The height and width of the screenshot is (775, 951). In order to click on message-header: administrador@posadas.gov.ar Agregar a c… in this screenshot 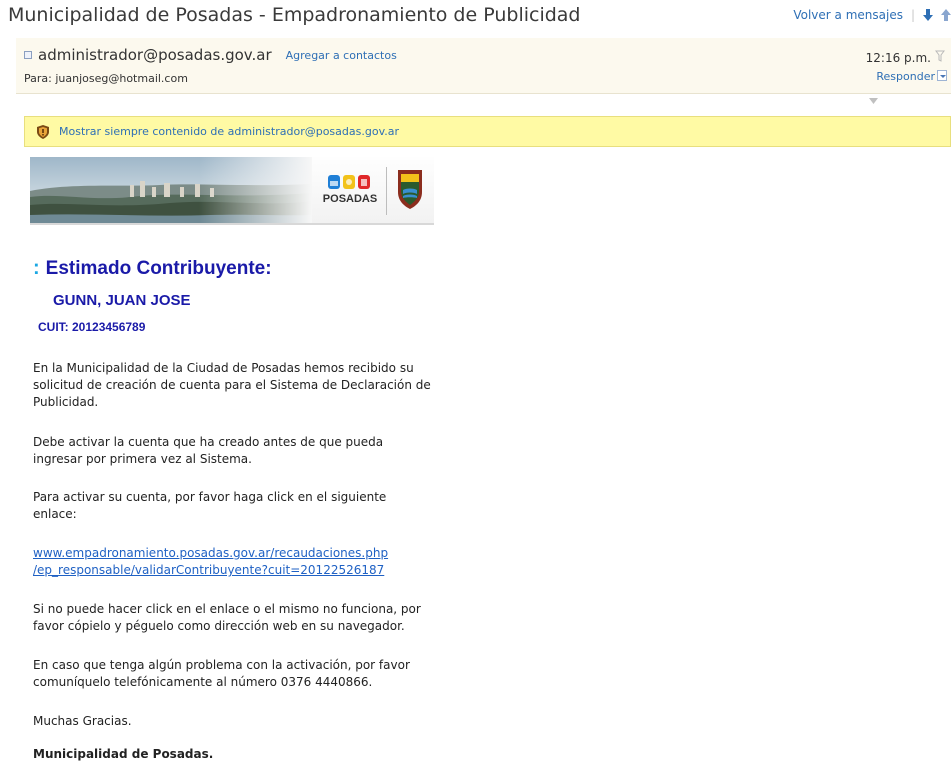, I will do `click(483, 66)`.